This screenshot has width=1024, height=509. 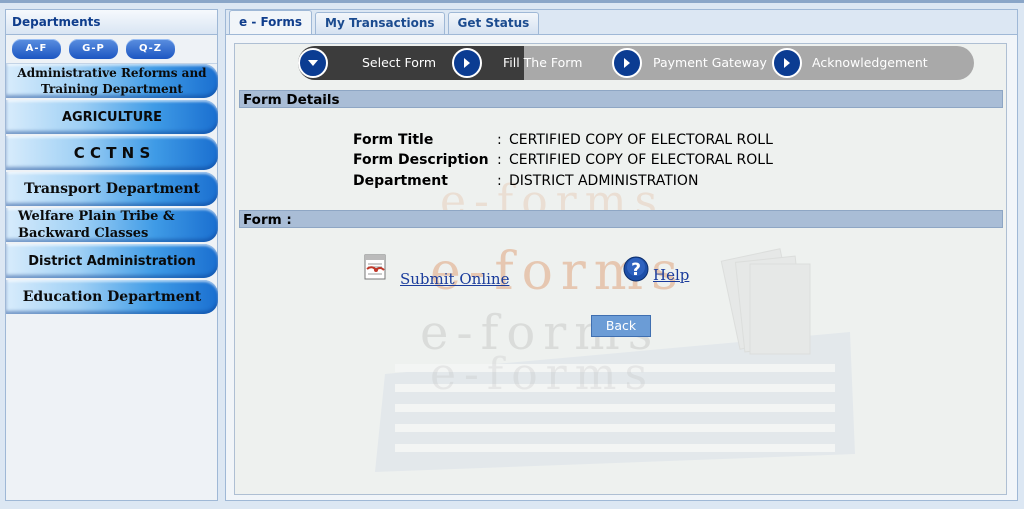 I want to click on submit-online-icon, so click(x=376, y=269).